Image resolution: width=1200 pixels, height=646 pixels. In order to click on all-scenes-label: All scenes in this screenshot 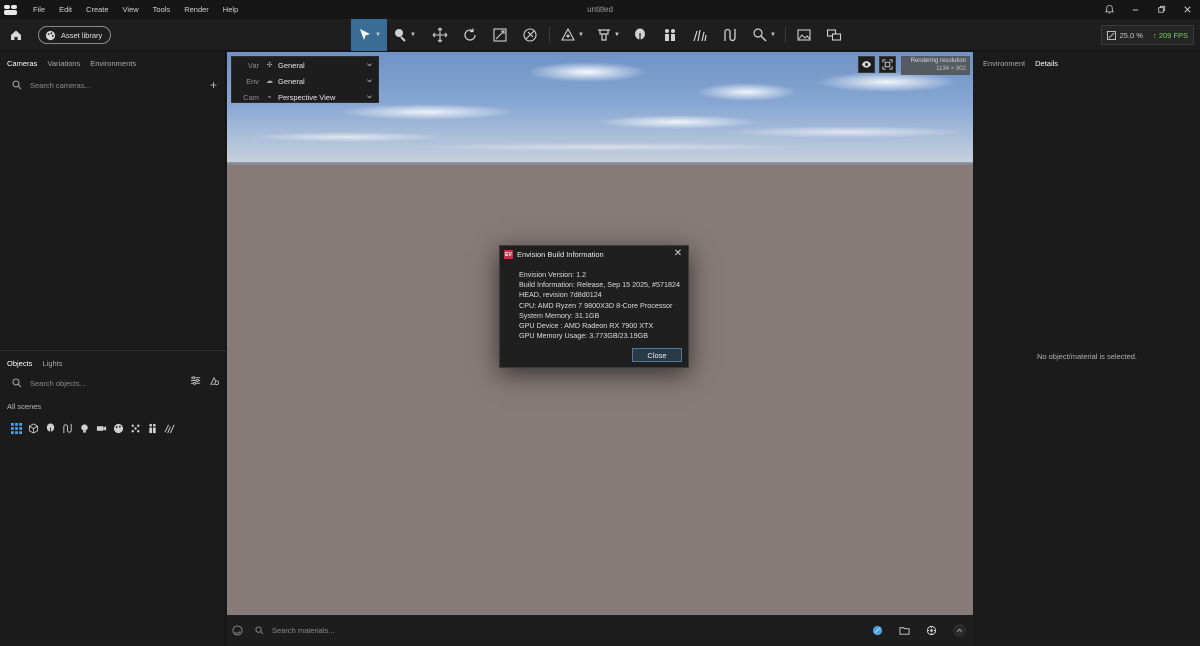, I will do `click(113, 406)`.